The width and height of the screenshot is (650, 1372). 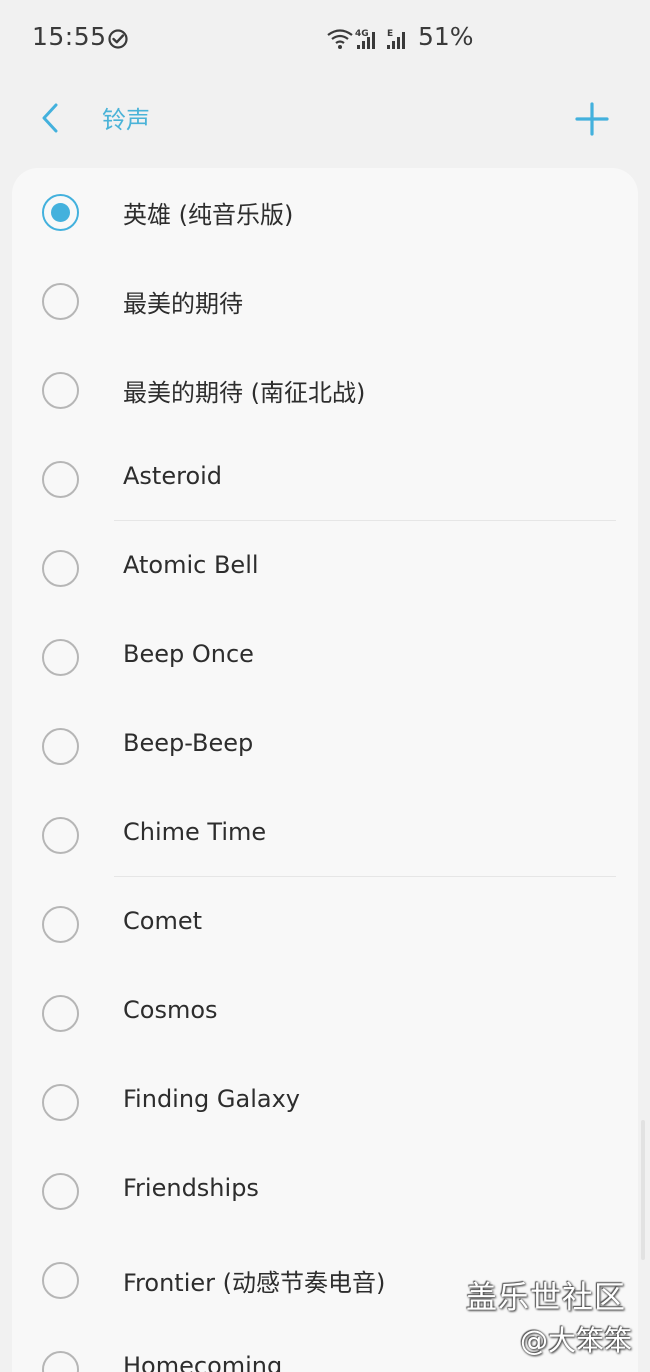 I want to click on ringtone-row: Chime Time, so click(x=325, y=835).